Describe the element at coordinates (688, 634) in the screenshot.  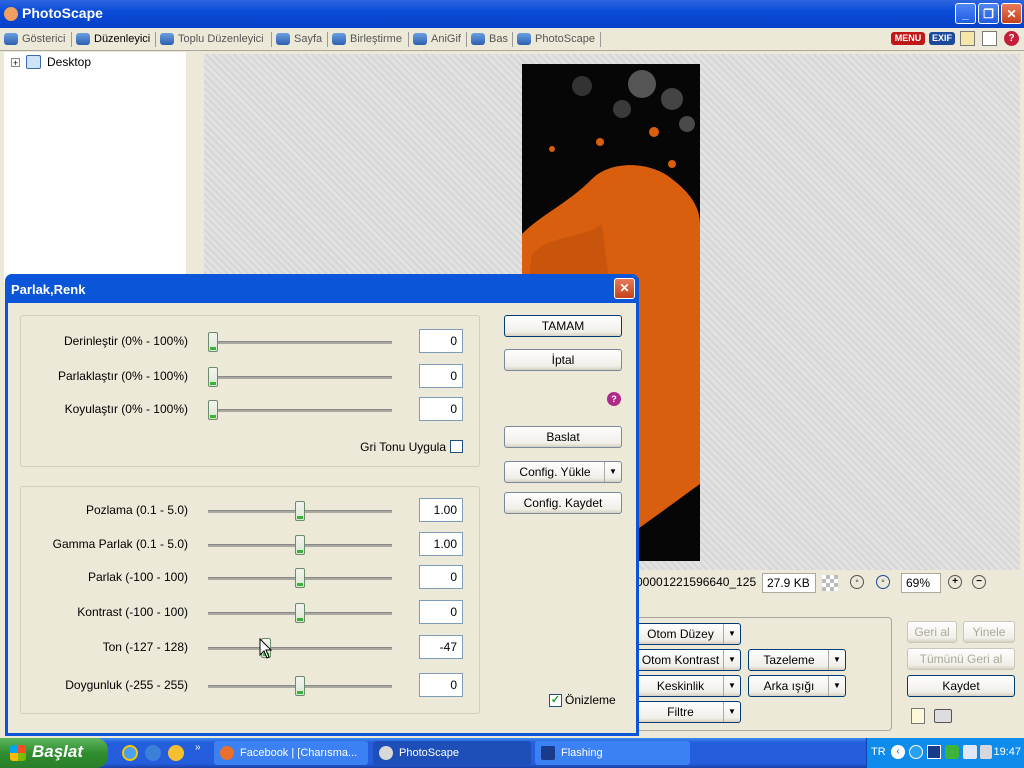
I see `auto-level-button: Otom Düzey ▼` at that location.